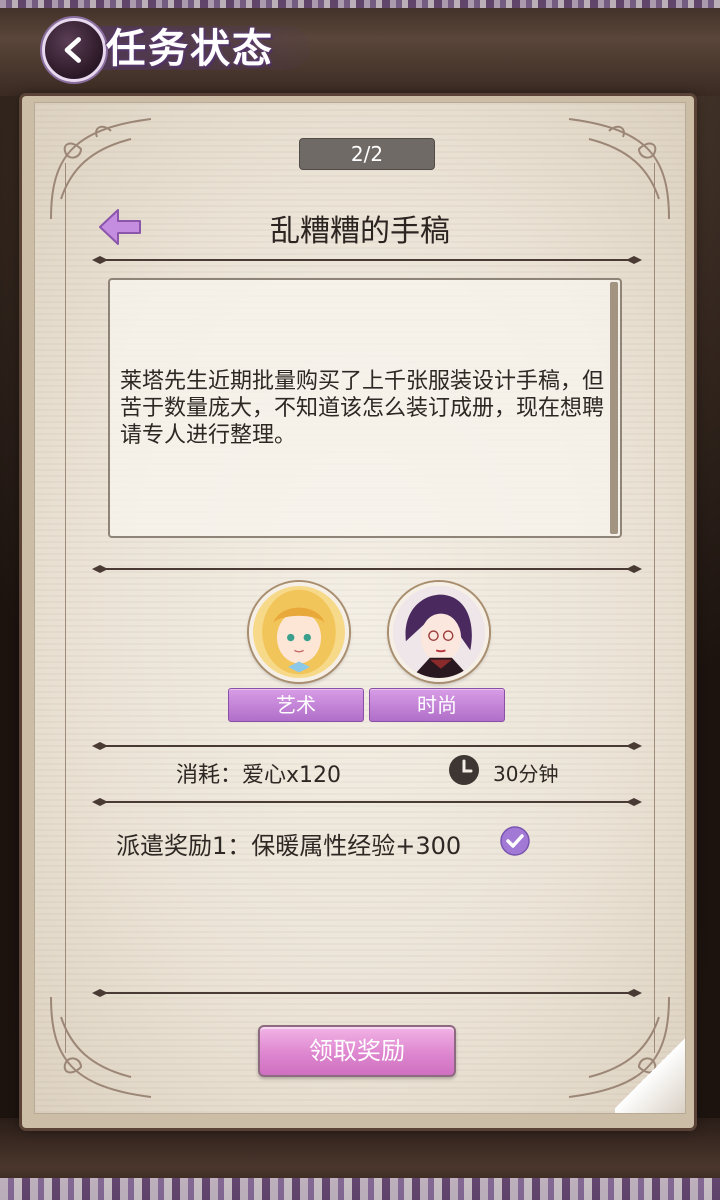  Describe the element at coordinates (367, 154) in the screenshot. I see `task-counter: 2/2` at that location.